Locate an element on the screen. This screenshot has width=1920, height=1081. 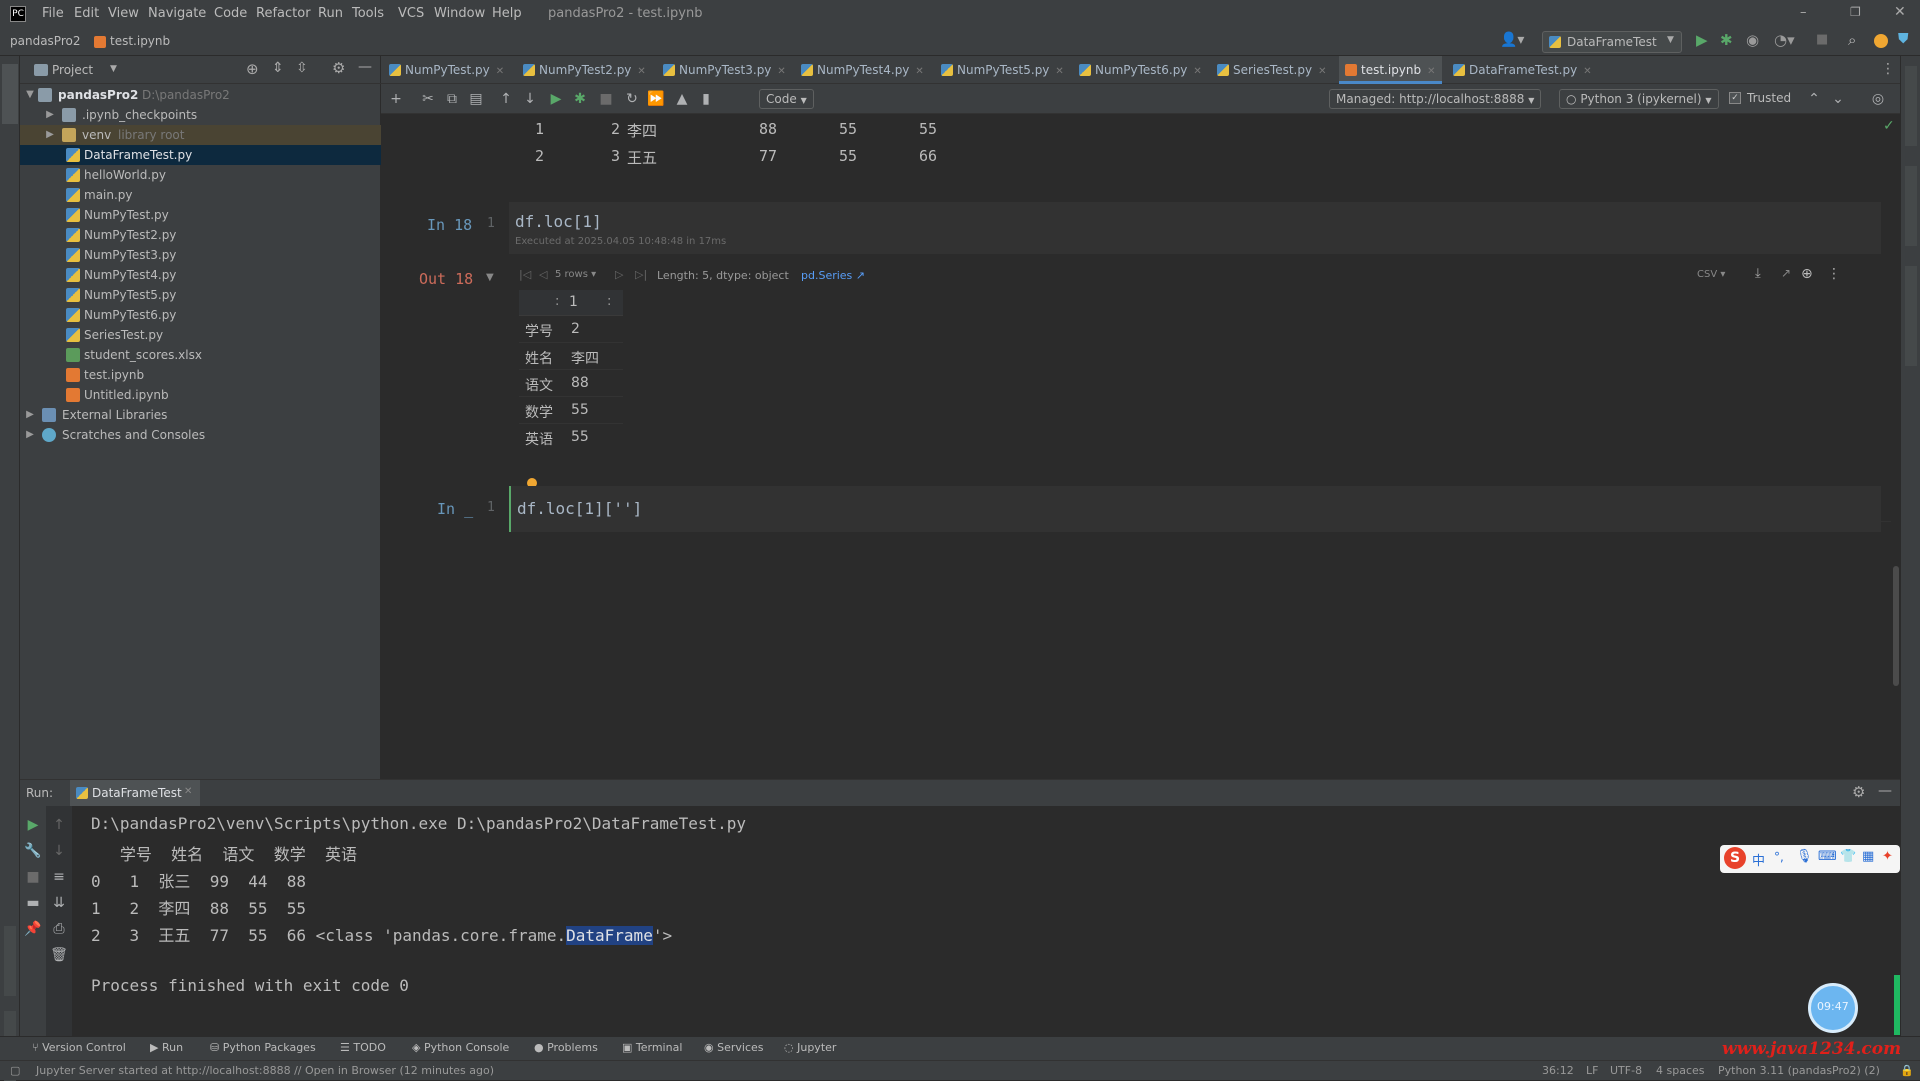
keyboard-icon: ⌨ is located at coordinates (1827, 856).